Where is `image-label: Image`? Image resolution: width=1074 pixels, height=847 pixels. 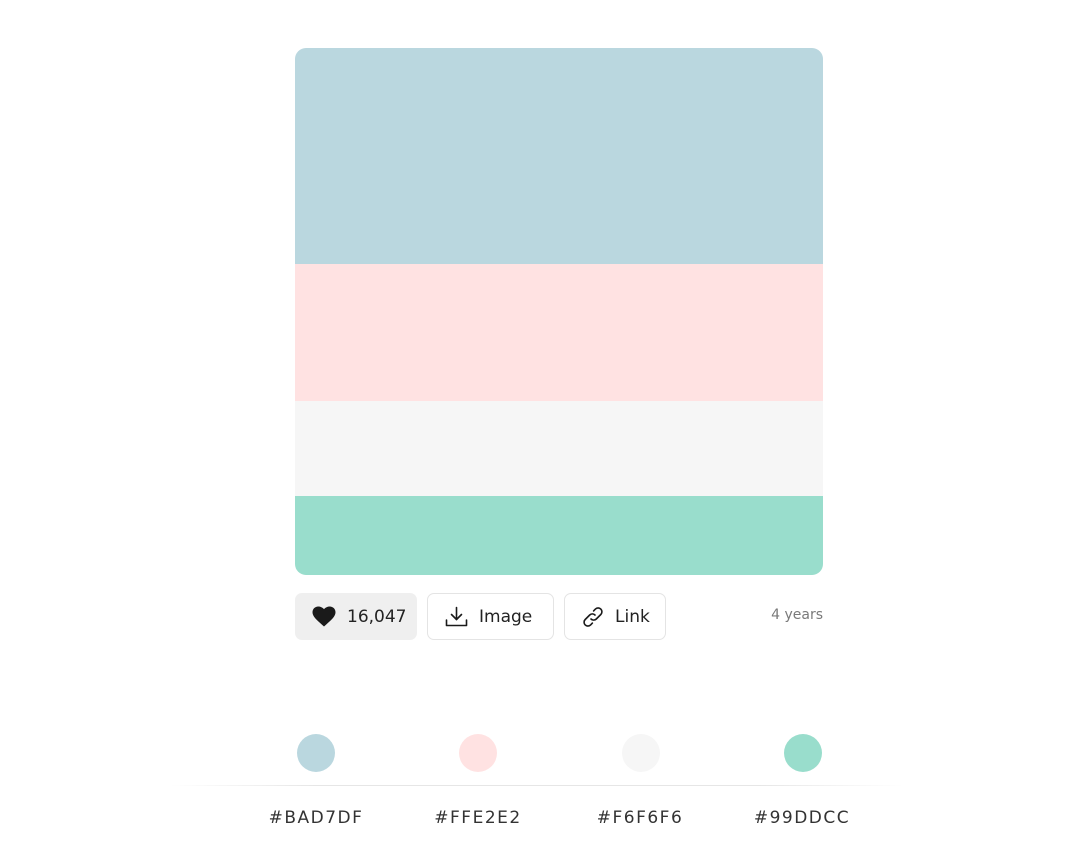
image-label: Image is located at coordinates (506, 616).